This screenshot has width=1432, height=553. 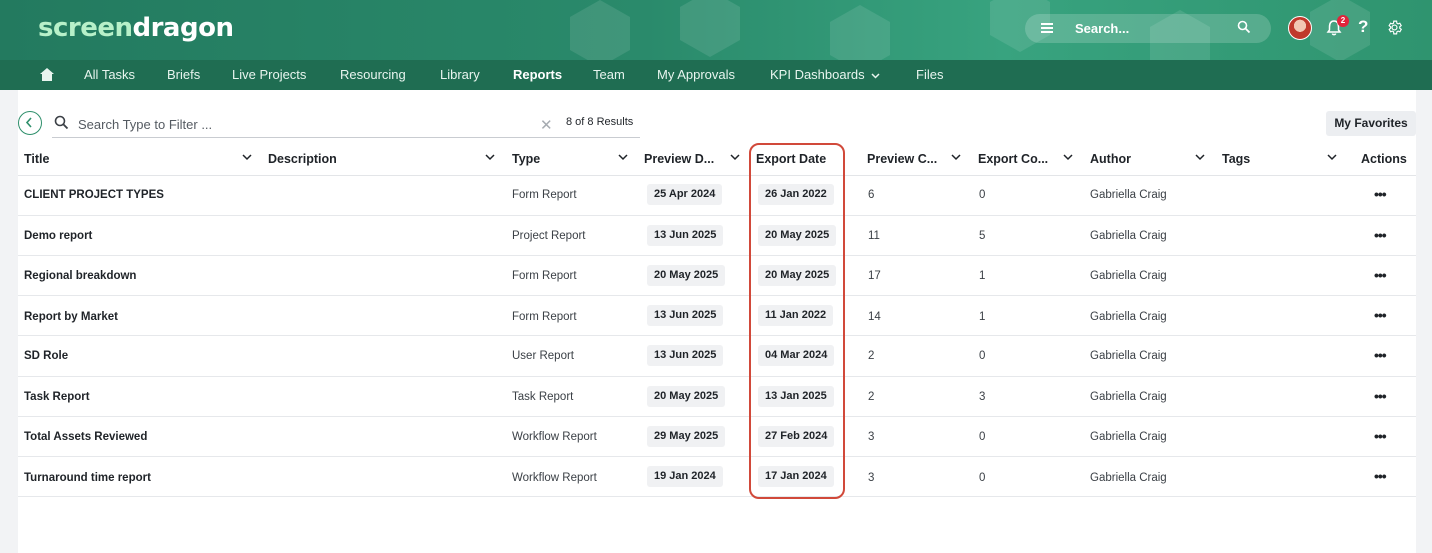 I want to click on row-title: Demo report, so click(x=58, y=236).